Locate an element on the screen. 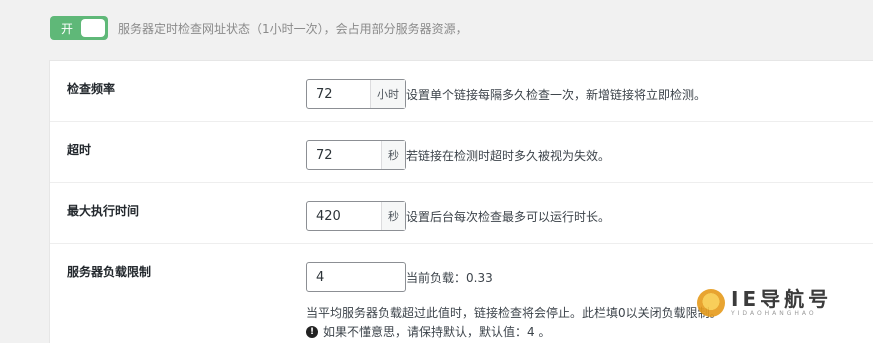 This screenshot has width=873, height=343. watermark-logo-icon is located at coordinates (711, 302).